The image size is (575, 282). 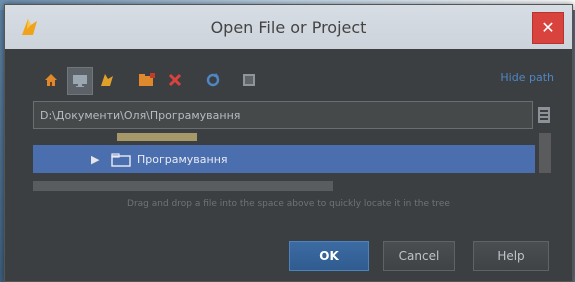 What do you see at coordinates (97, 159) in the screenshot?
I see `expand-arrow-icon: ▶` at bounding box center [97, 159].